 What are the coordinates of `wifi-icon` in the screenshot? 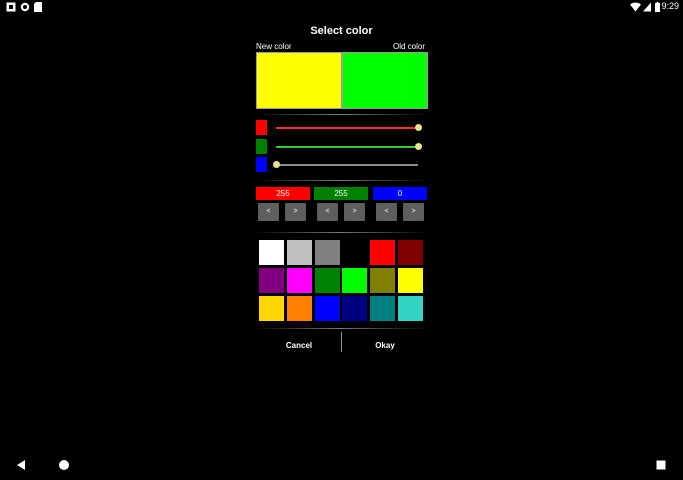 It's located at (635, 7).